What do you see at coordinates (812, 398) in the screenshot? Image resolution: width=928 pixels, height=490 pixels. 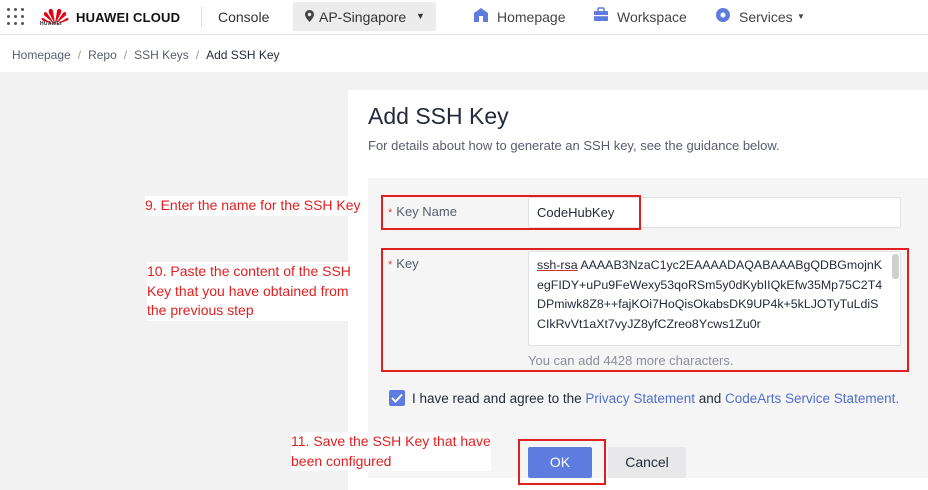 I see `service-statement-link: CodeArts Service Statement.` at bounding box center [812, 398].